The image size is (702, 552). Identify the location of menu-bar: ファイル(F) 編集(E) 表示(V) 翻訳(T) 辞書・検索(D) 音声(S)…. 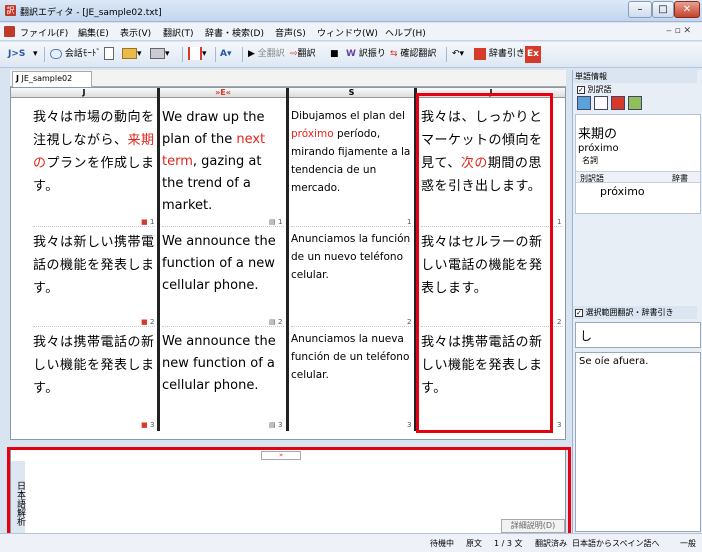
(351, 32).